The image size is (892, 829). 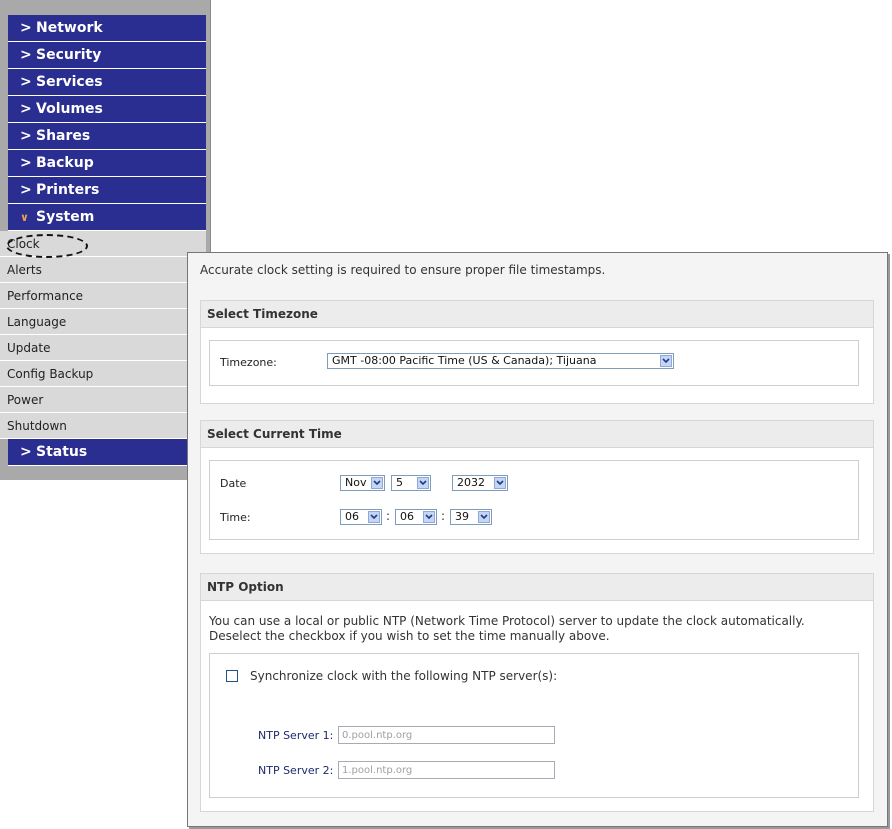 What do you see at coordinates (471, 482) in the screenshot?
I see `year-select-value: 2032` at bounding box center [471, 482].